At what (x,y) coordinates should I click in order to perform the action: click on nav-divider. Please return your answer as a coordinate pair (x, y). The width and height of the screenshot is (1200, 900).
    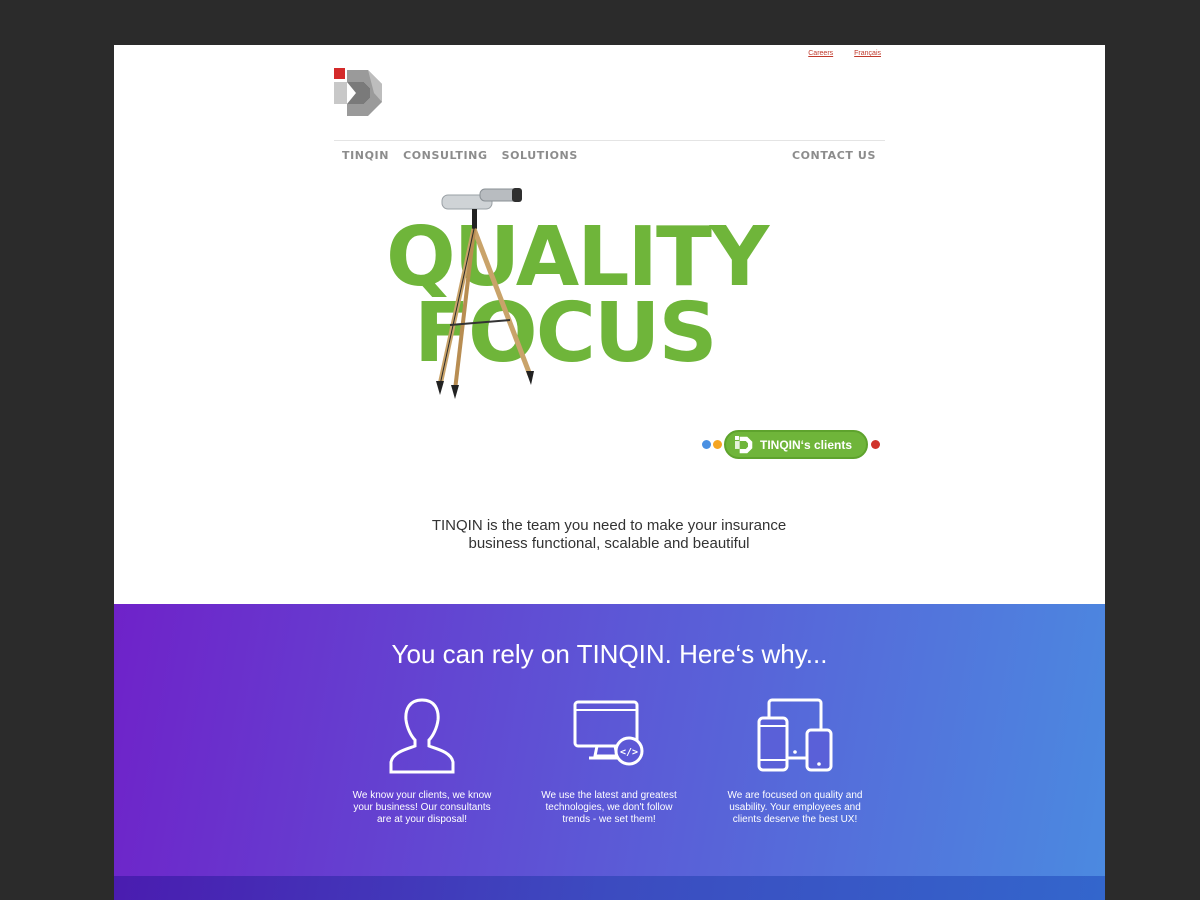
    Looking at the image, I should click on (609, 140).